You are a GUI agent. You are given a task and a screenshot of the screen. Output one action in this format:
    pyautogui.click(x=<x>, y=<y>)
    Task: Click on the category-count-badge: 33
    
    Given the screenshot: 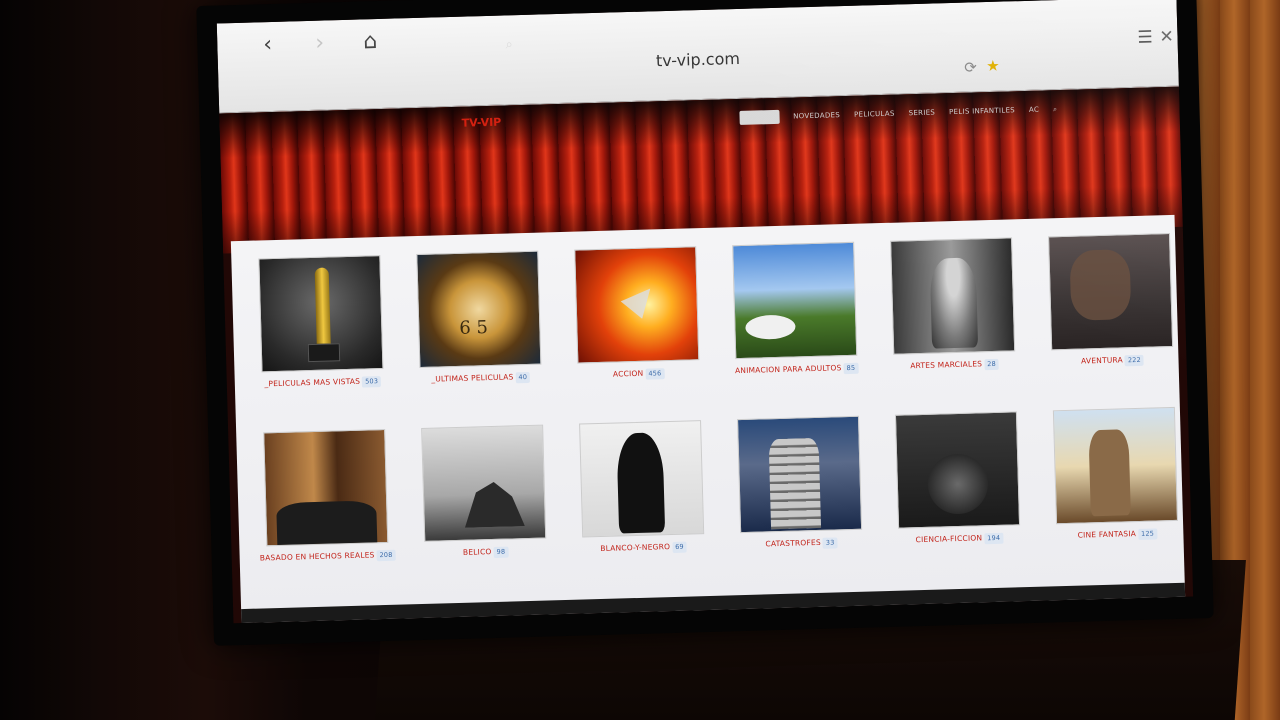 What is the action you would take?
    pyautogui.click(x=830, y=543)
    